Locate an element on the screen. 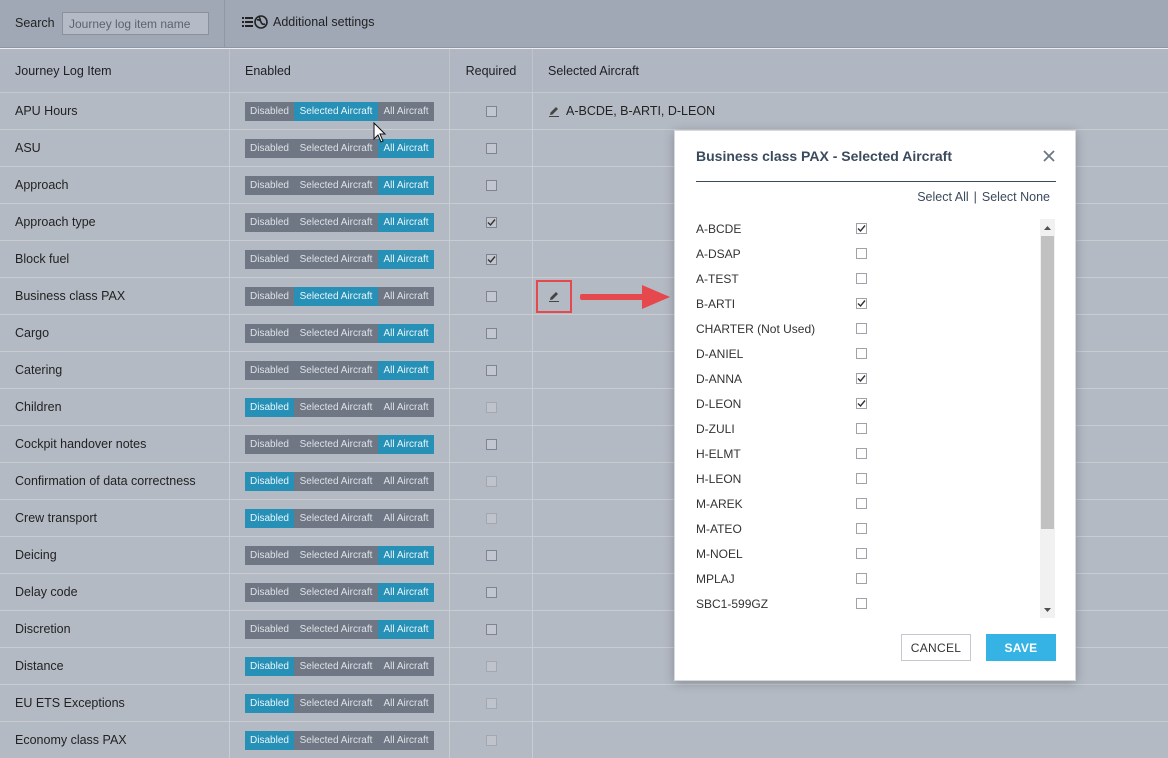 The height and width of the screenshot is (758, 1168). column-header-enabled: Enabled is located at coordinates (340, 70).